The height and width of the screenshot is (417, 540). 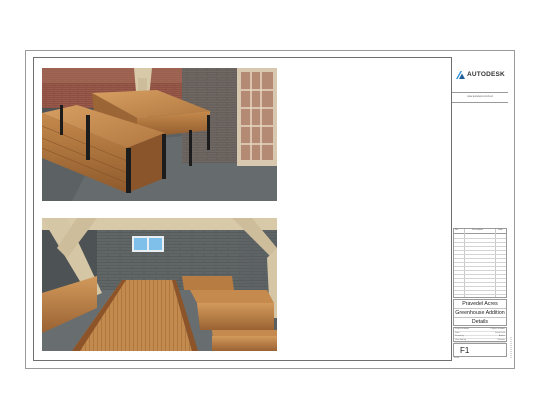 I want to click on field-label: Date, so click(x=457, y=332).